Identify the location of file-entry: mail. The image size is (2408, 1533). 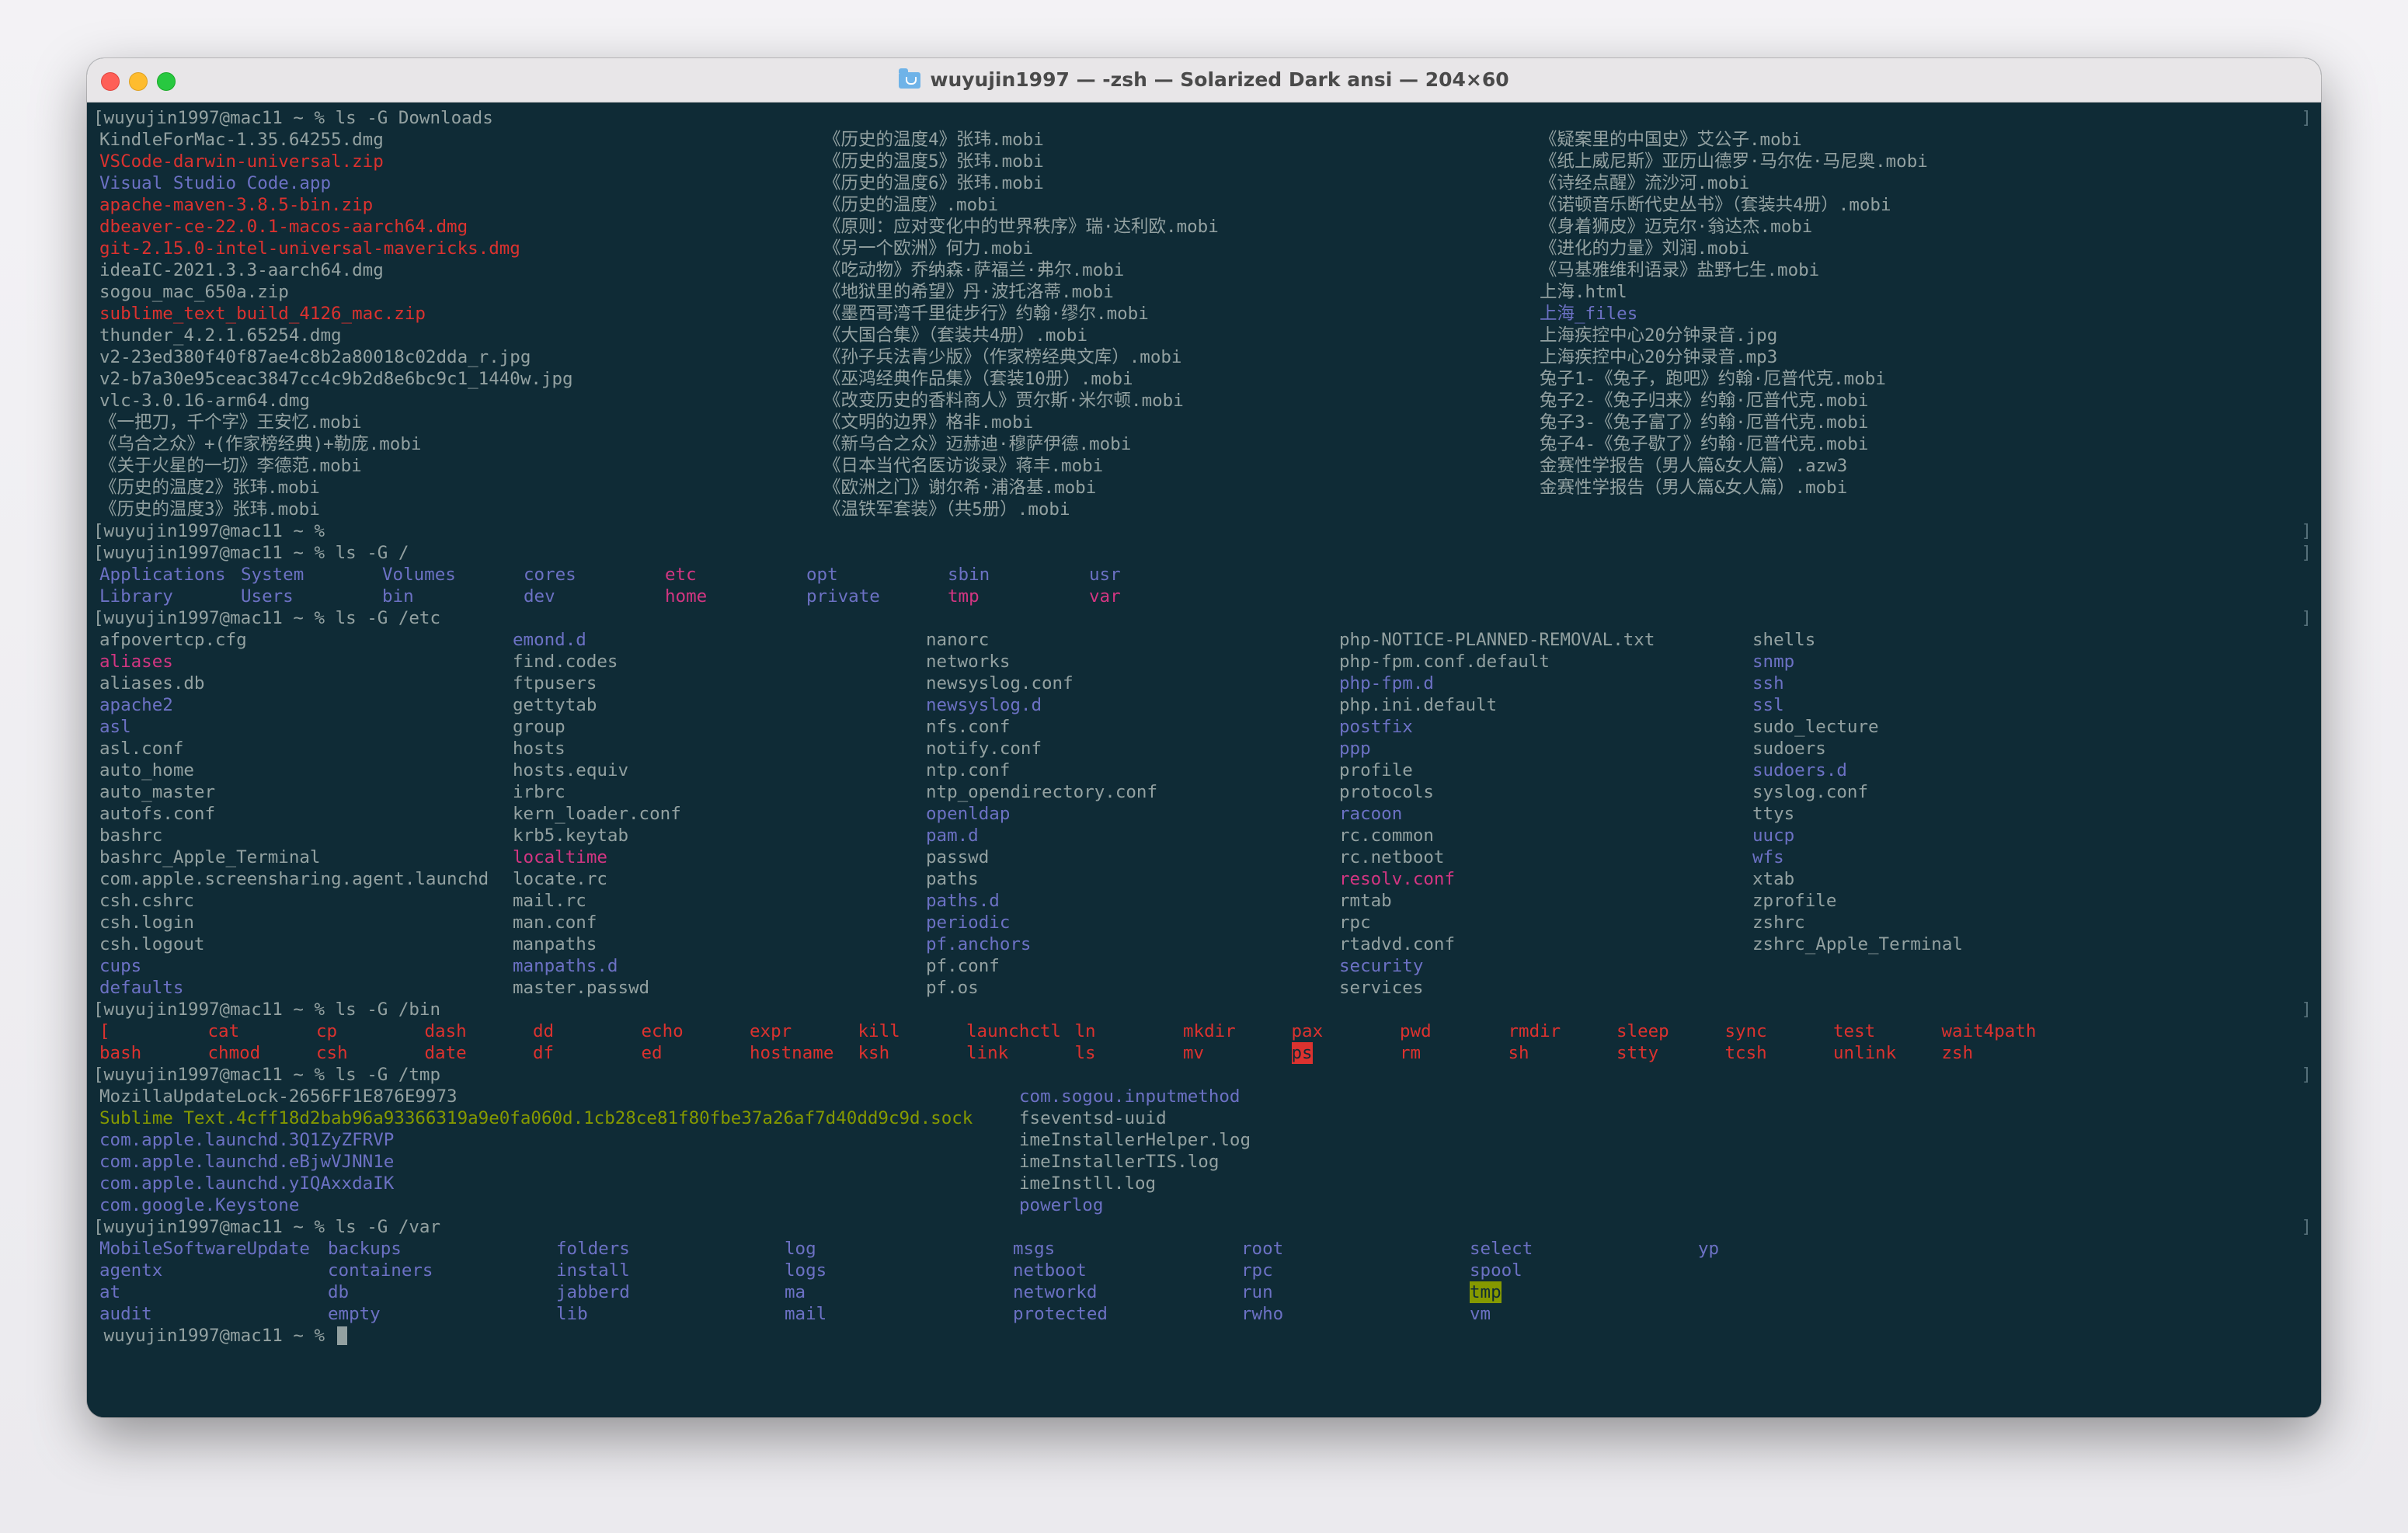
(806, 1314).